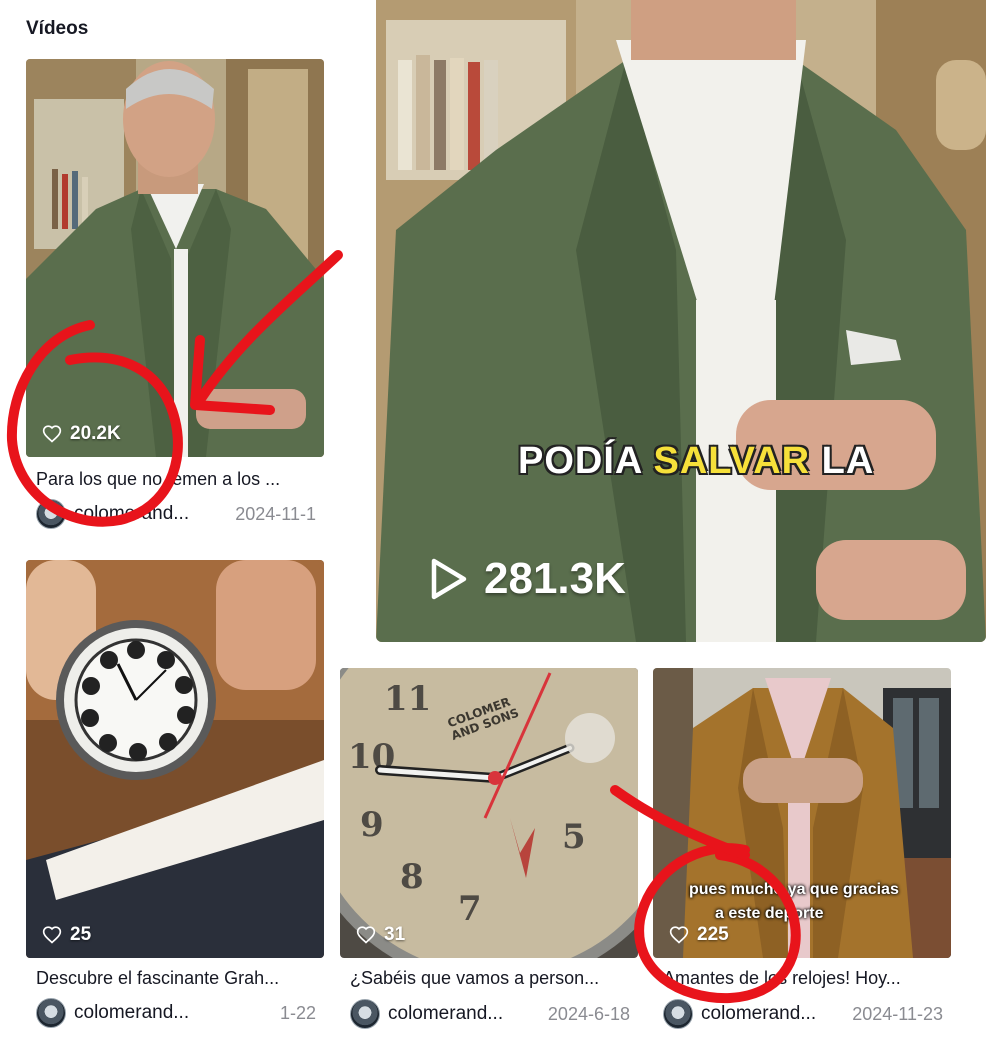 Image resolution: width=1000 pixels, height=1050 pixels. I want to click on svg-text: 11, so click(407, 699).